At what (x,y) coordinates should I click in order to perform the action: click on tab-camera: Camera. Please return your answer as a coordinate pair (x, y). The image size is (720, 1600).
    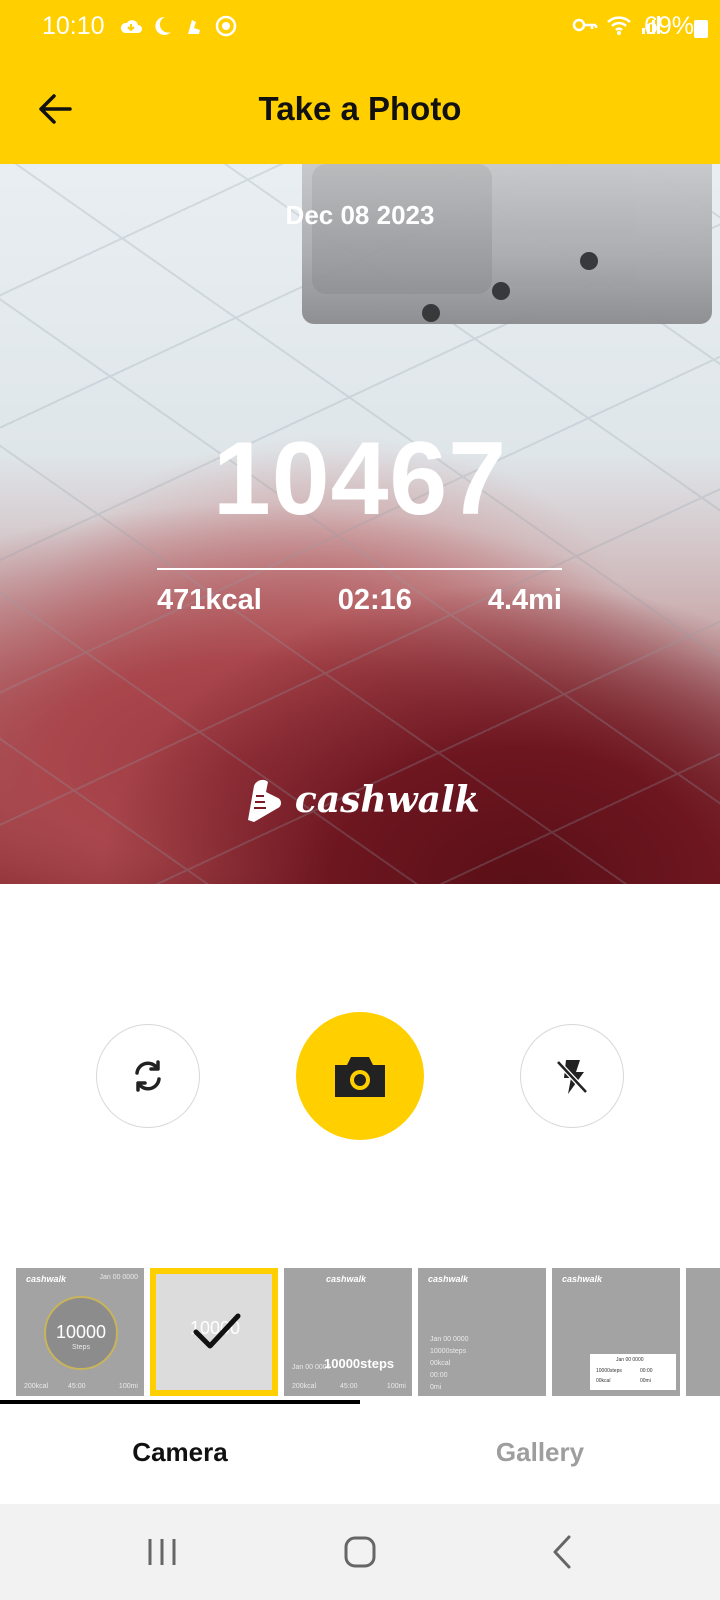
    Looking at the image, I should click on (180, 1452).